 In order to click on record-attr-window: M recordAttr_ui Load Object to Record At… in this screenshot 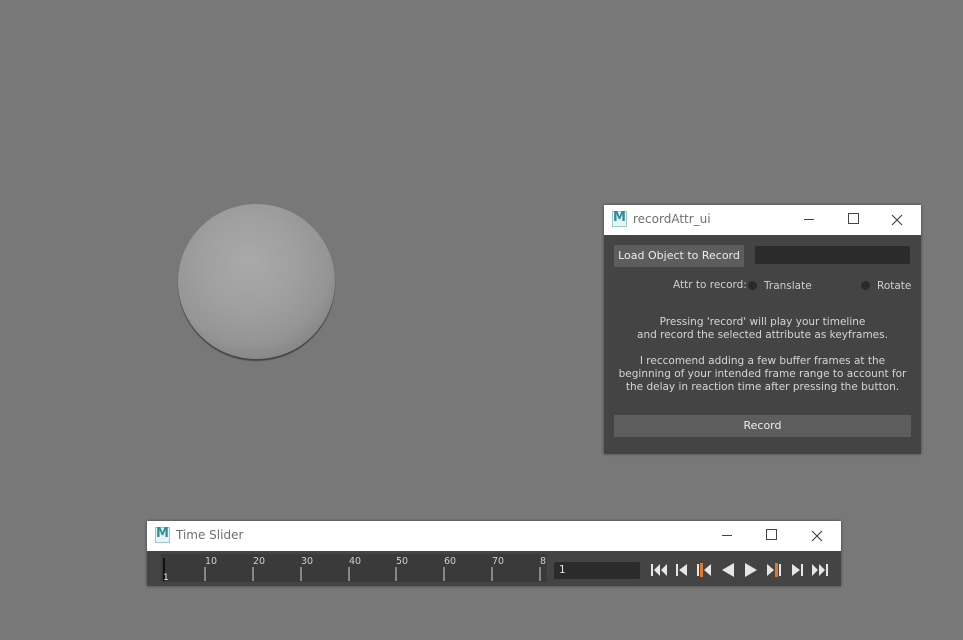, I will do `click(762, 329)`.